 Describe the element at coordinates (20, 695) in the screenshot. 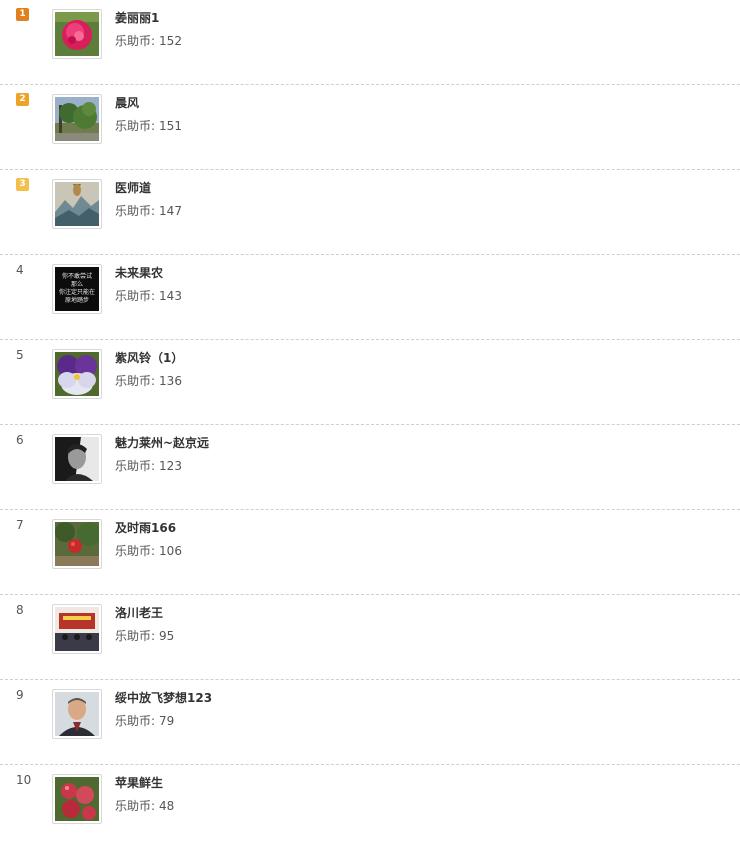

I see `rank-number: 9` at that location.